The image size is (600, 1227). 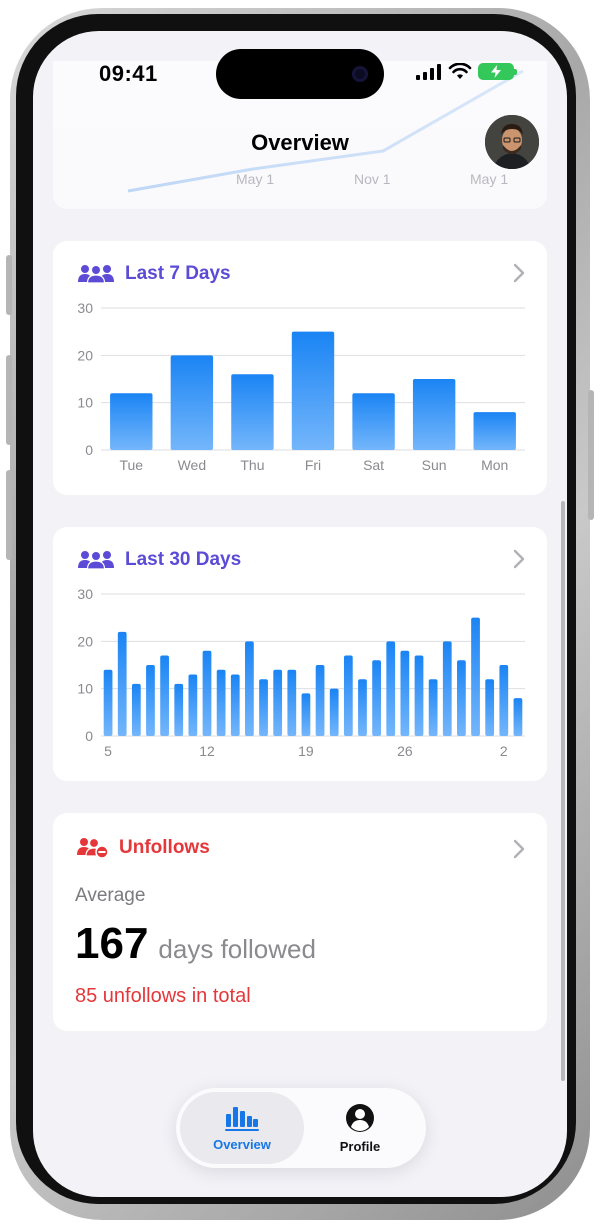 I want to click on x-tick-label: 2, so click(x=504, y=751).